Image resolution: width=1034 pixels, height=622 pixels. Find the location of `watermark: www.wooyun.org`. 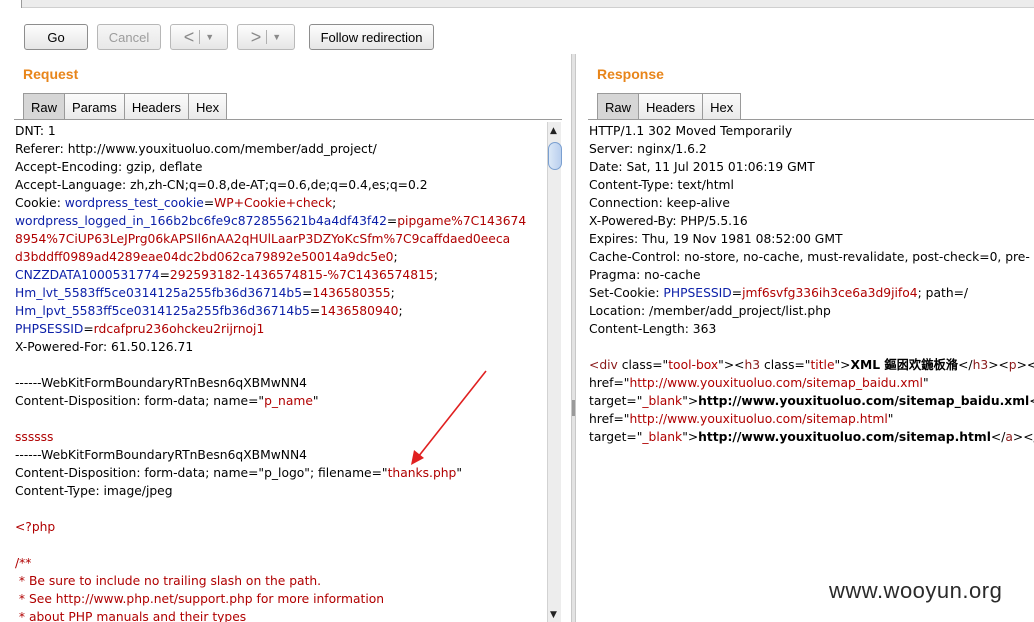

watermark: www.wooyun.org is located at coordinates (916, 590).